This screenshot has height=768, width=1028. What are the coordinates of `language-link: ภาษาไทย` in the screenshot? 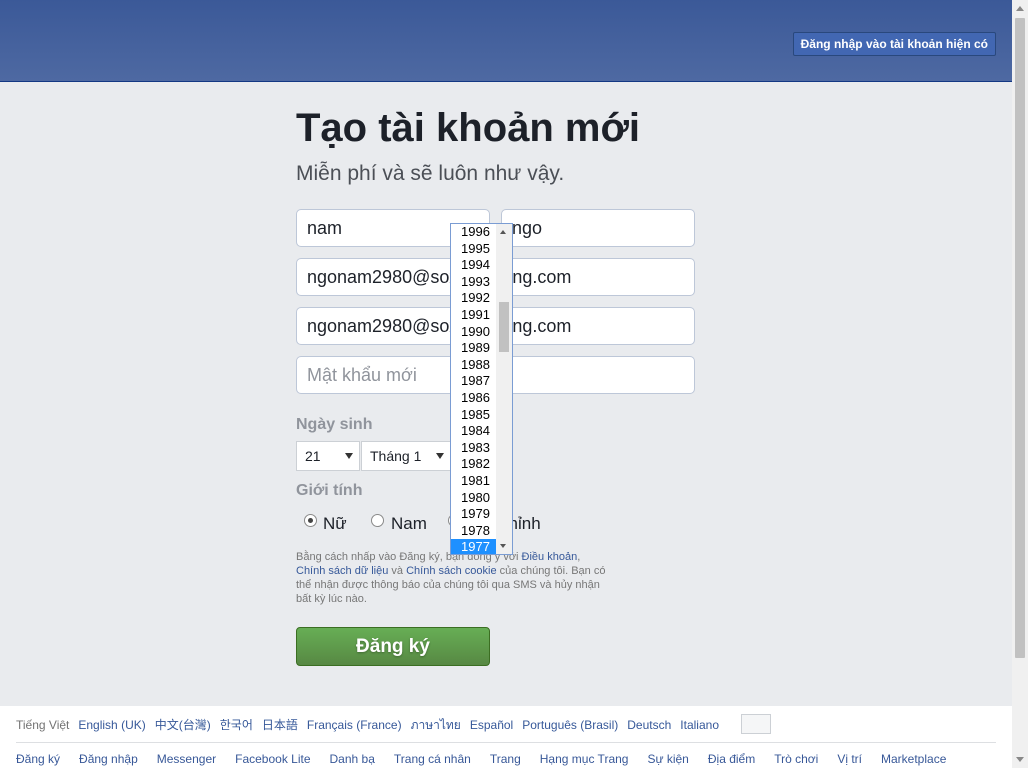 It's located at (436, 725).